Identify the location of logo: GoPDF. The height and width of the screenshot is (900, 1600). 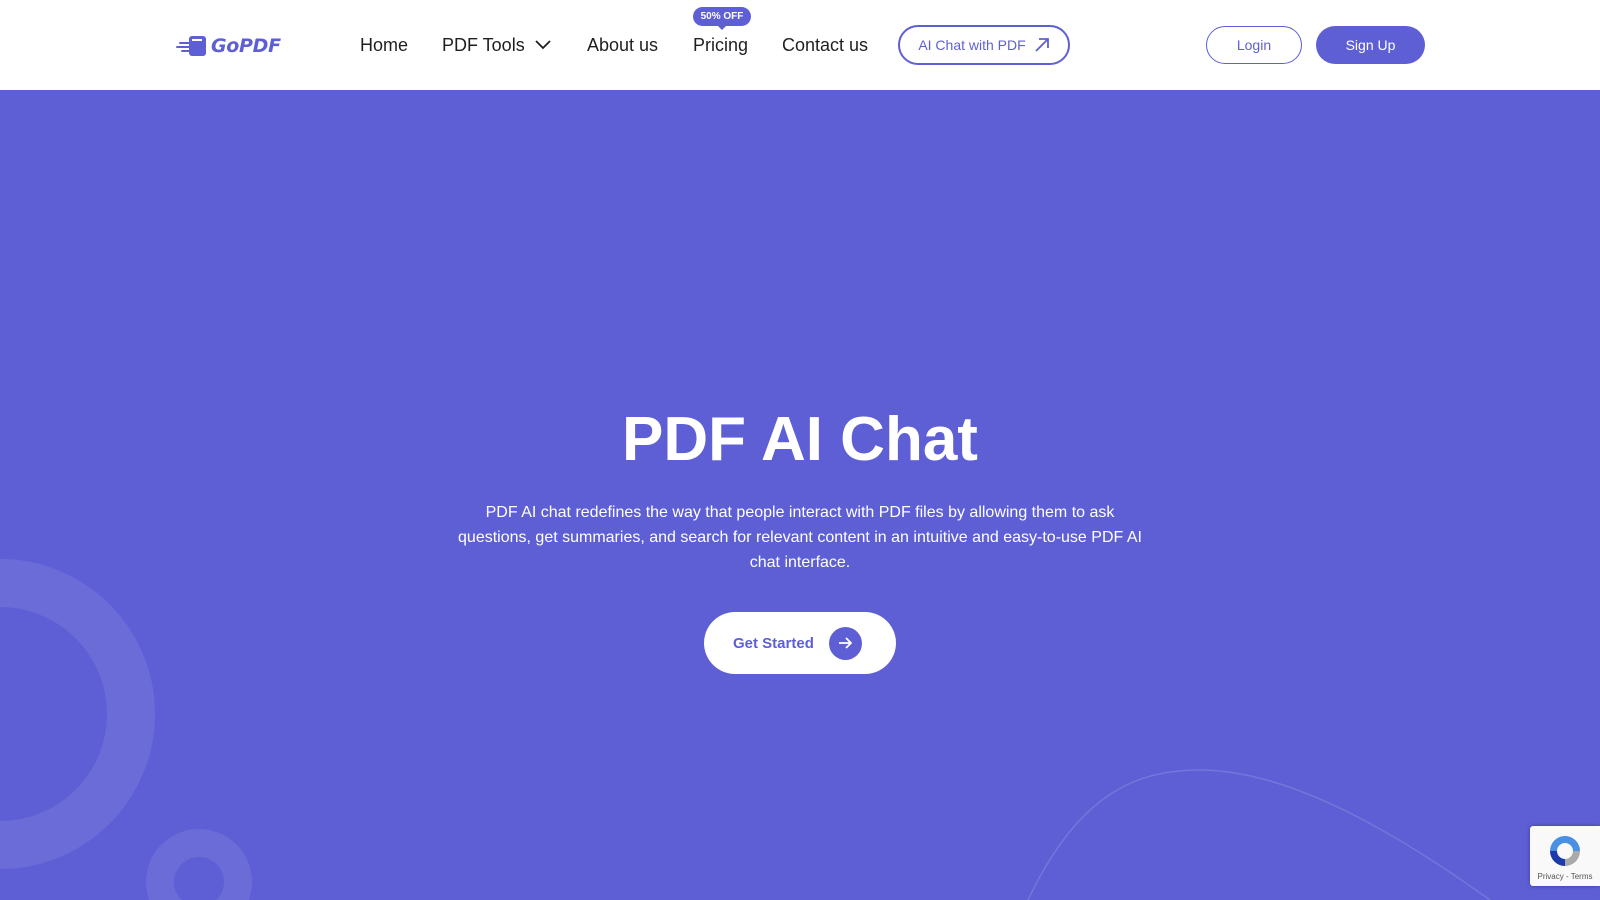
(228, 46).